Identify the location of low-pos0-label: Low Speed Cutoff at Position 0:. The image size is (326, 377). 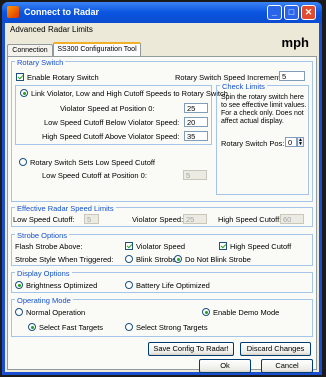
(94, 175).